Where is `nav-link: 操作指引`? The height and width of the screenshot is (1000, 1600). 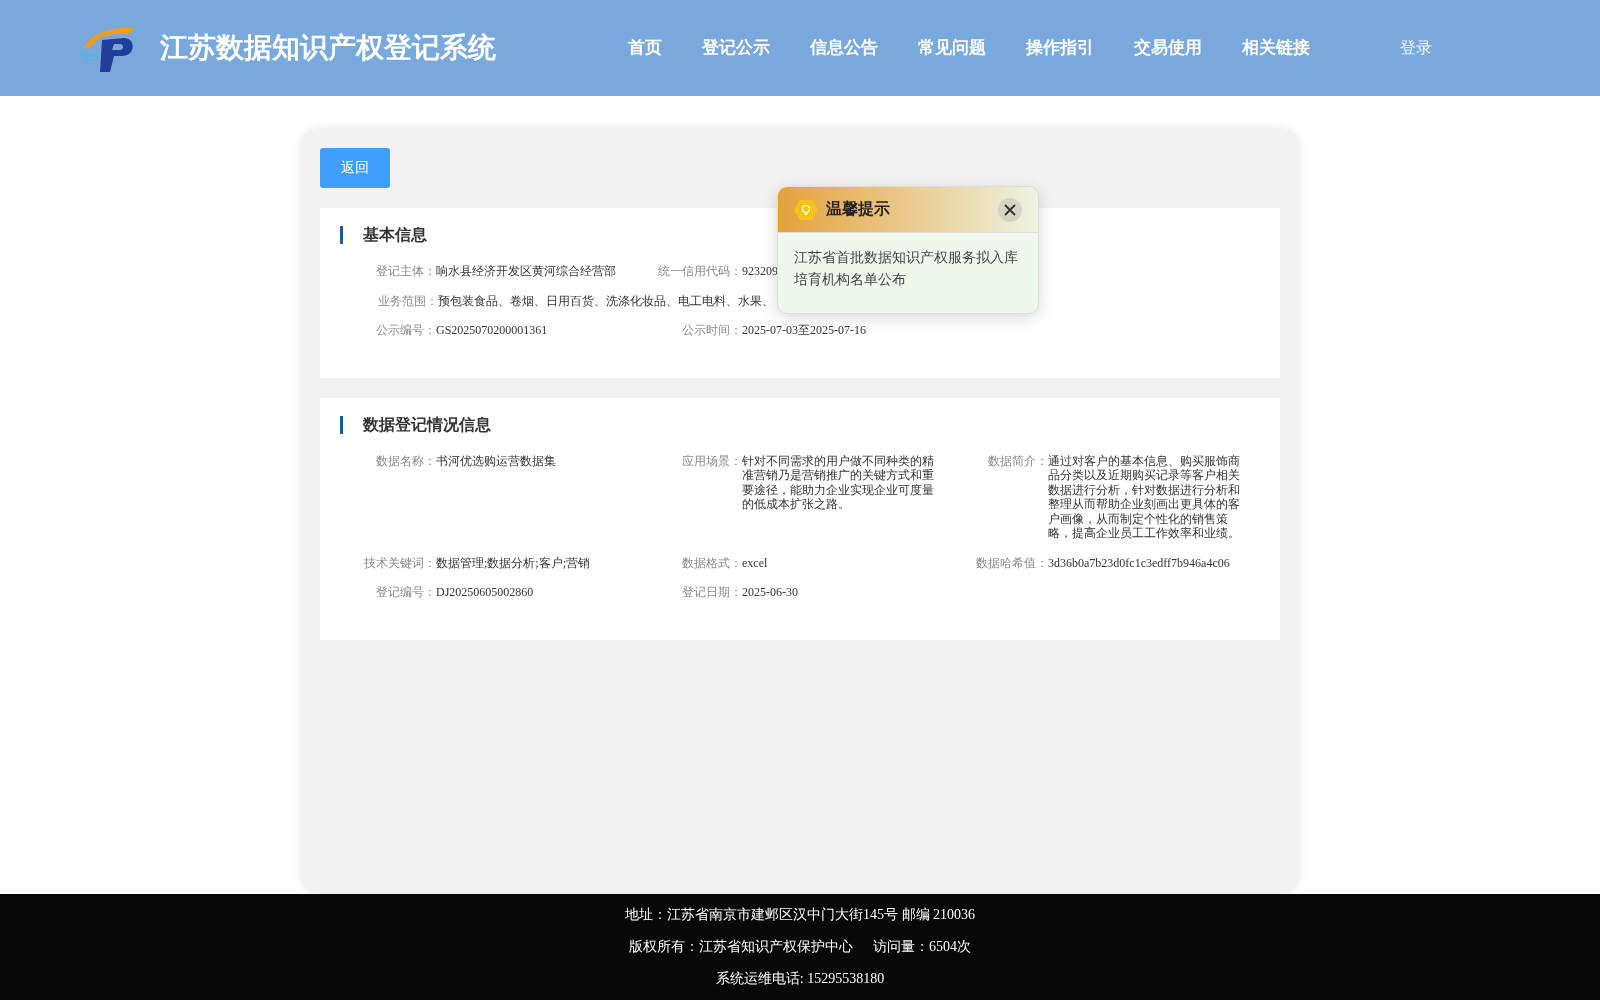 nav-link: 操作指引 is located at coordinates (1060, 48).